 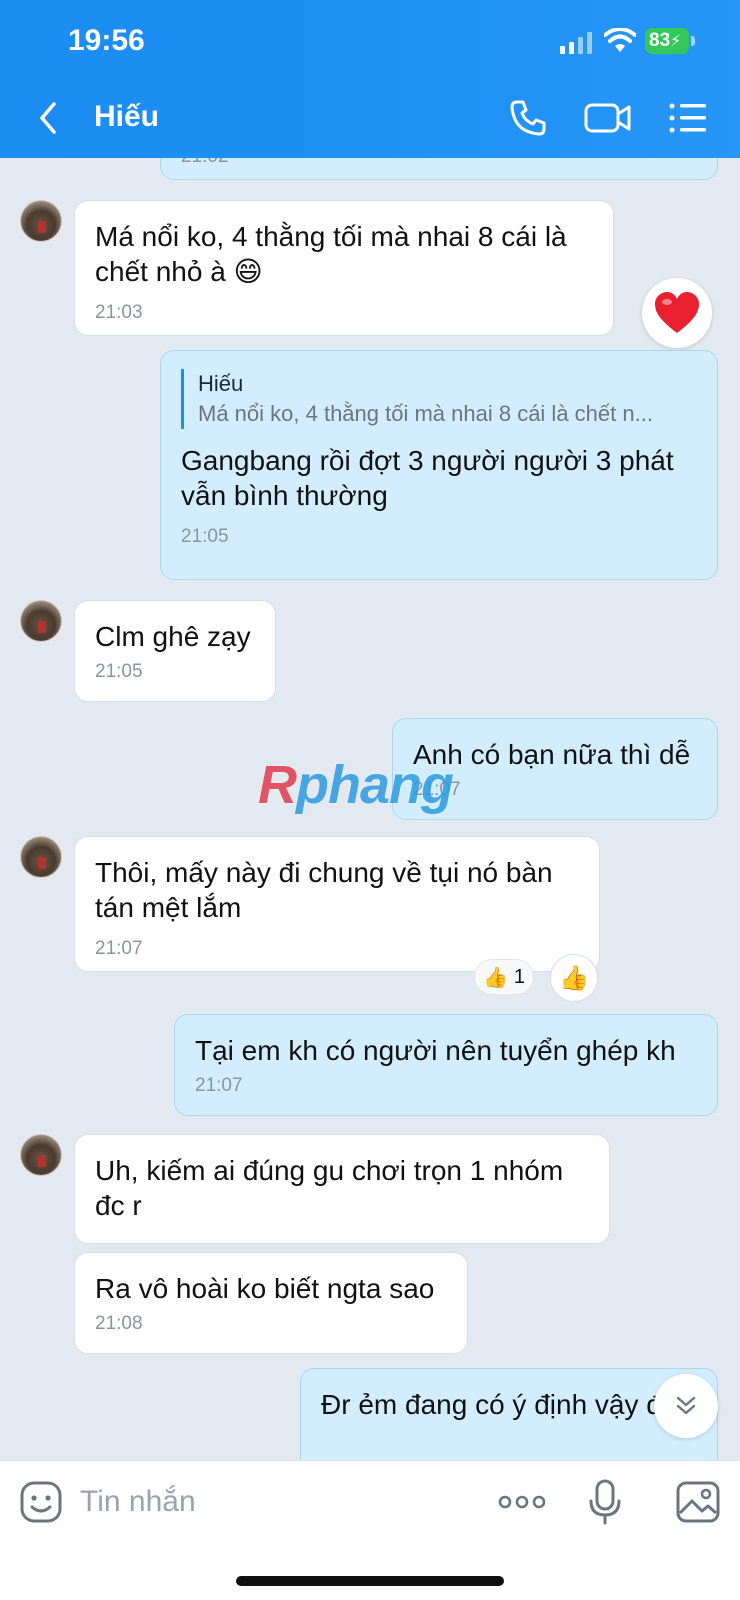 I want to click on scroll-to-bottom-button, so click(x=686, y=1406).